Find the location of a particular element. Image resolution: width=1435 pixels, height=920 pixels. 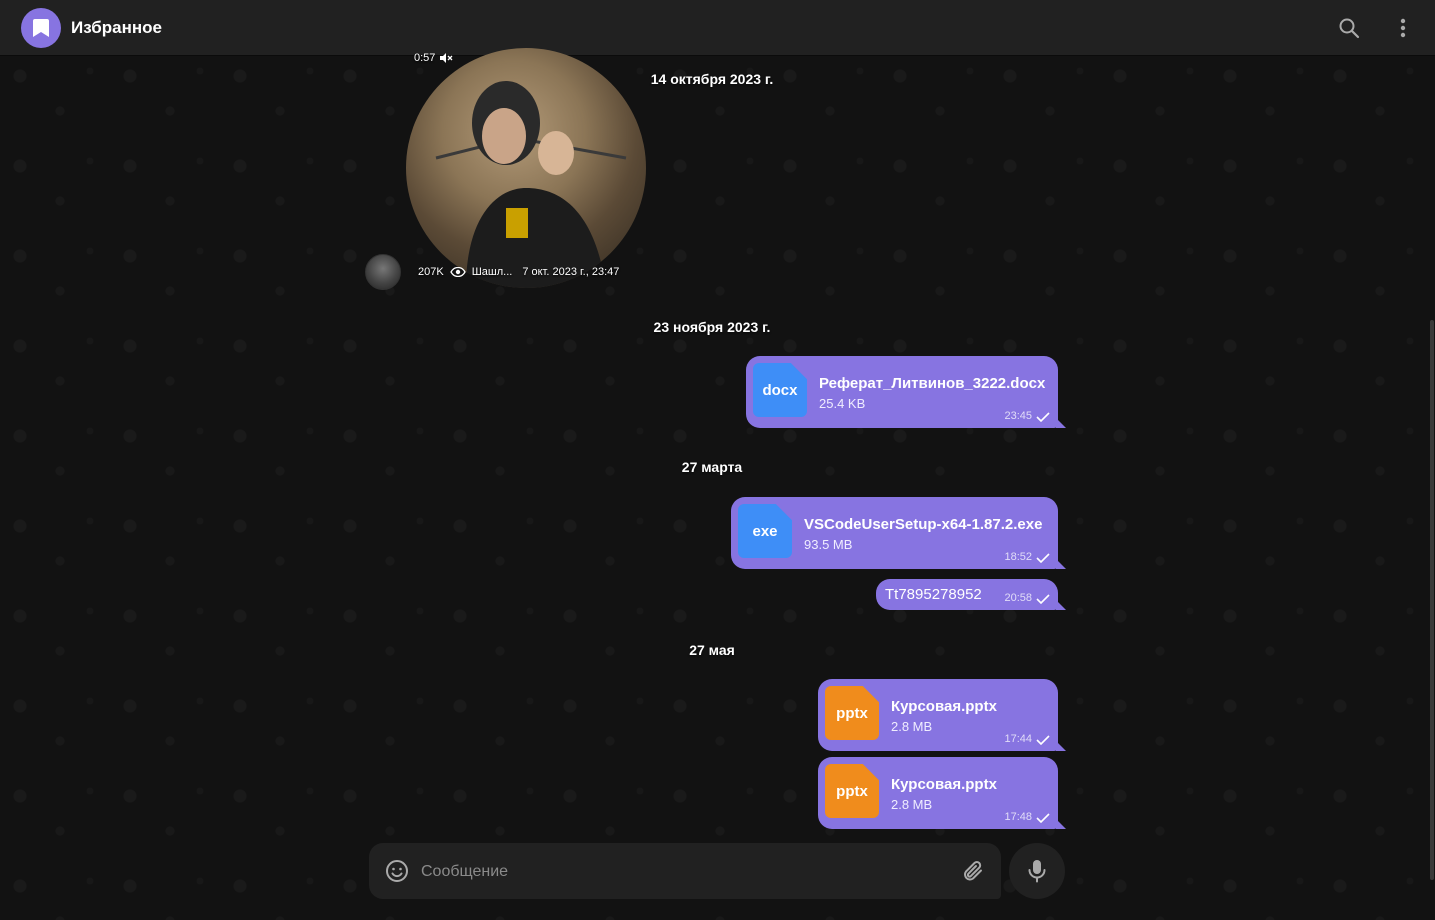

voice-record-button is located at coordinates (1037, 871).